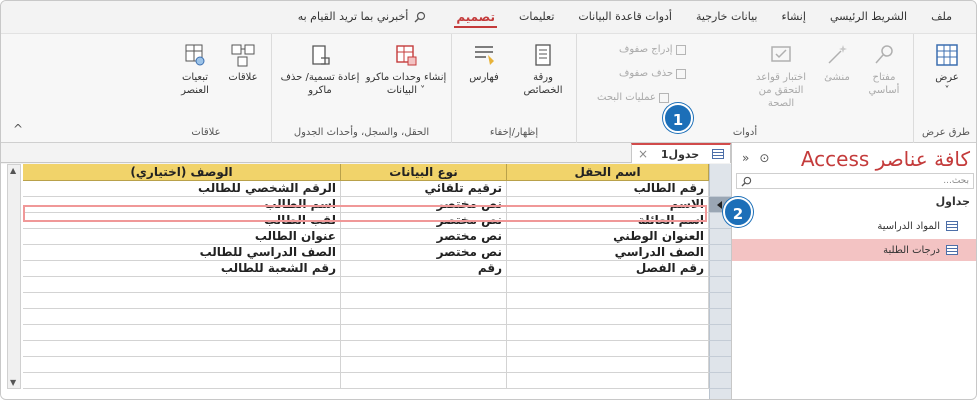  What do you see at coordinates (182, 269) in the screenshot?
I see `cell-description: رقم الشعبة للطالب` at bounding box center [182, 269].